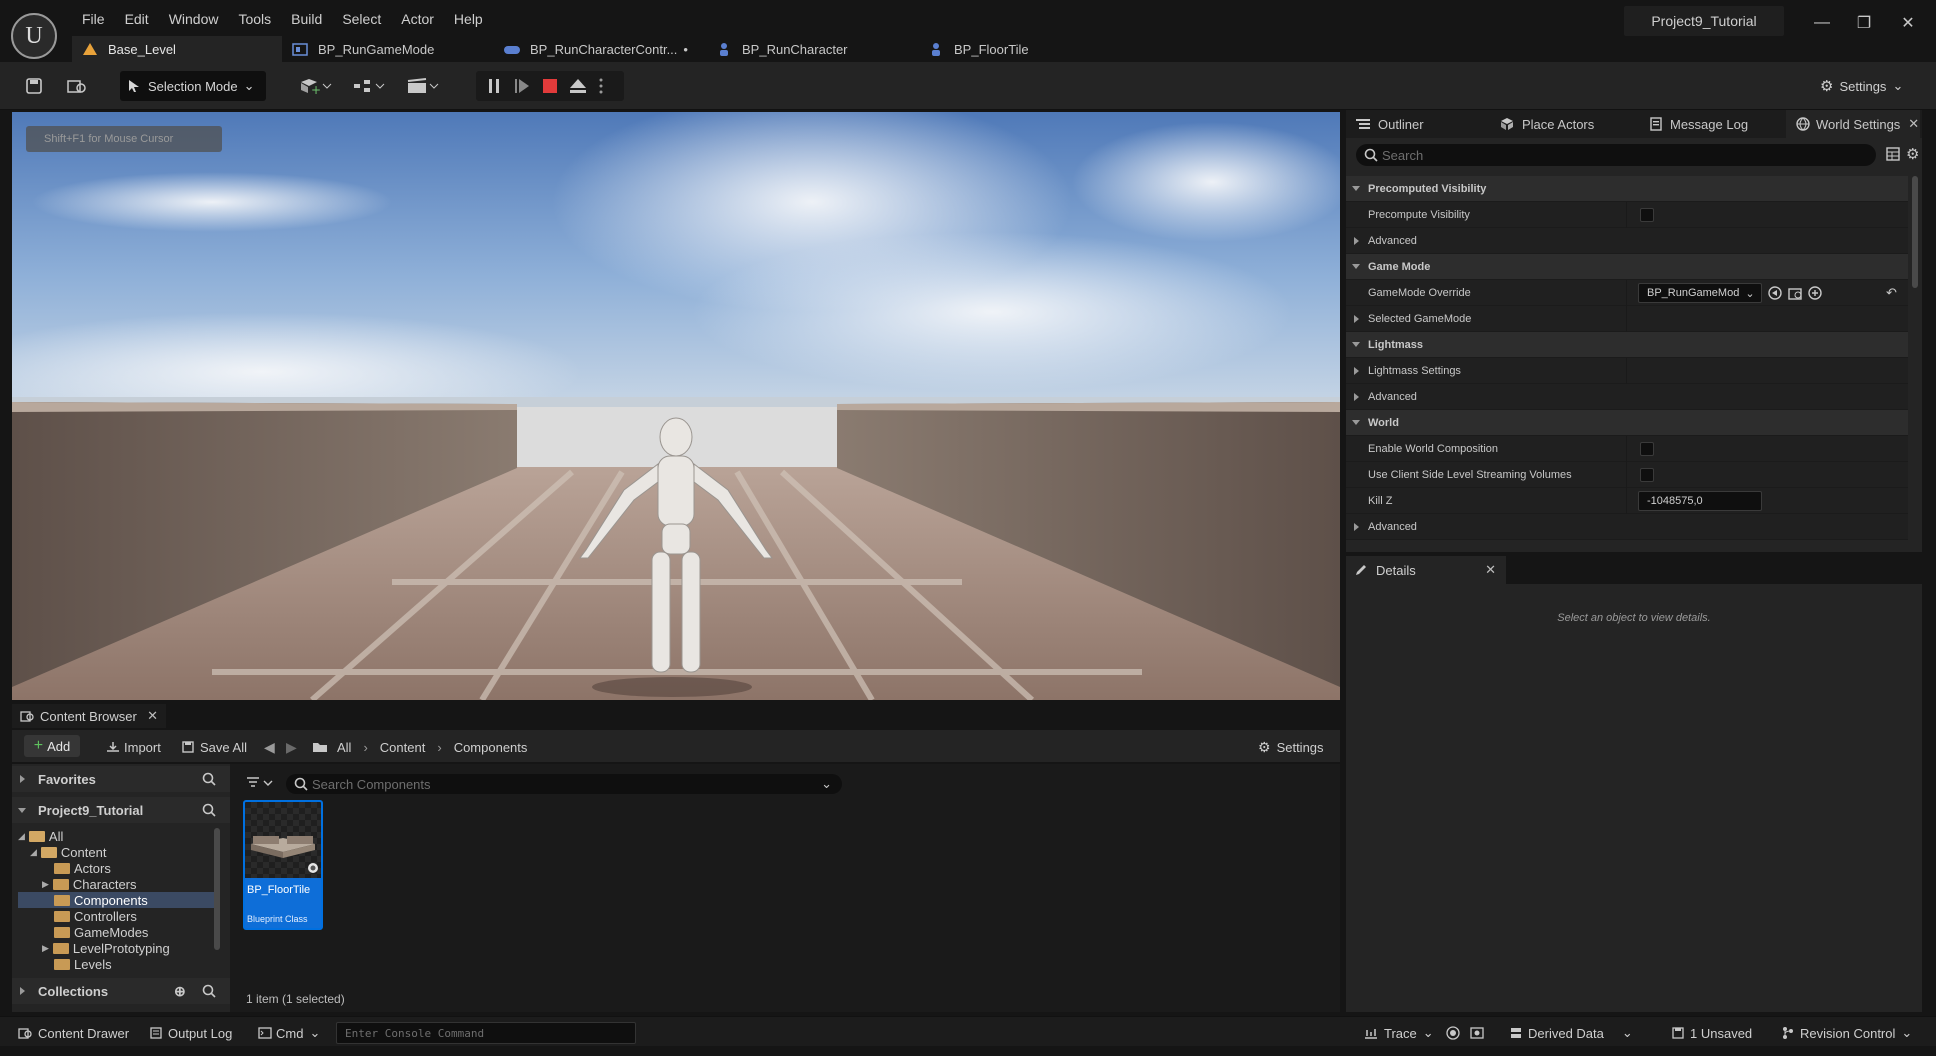  What do you see at coordinates (214, 747) in the screenshot?
I see `save-all-button: Save All` at bounding box center [214, 747].